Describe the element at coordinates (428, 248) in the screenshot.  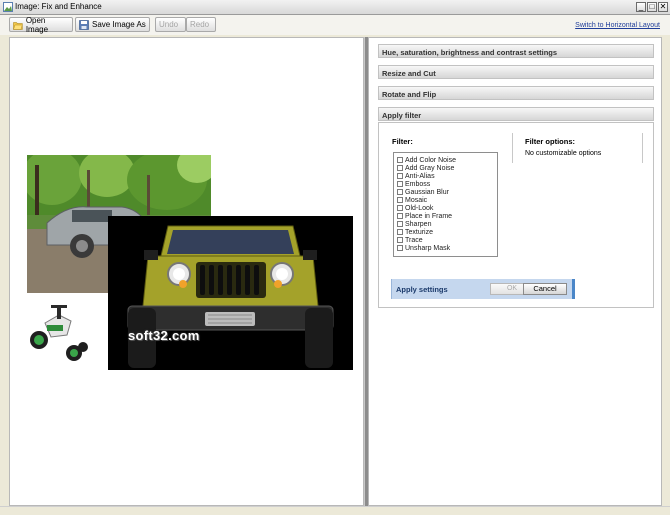
I see `filter-item-label: Unsharp Mask` at that location.